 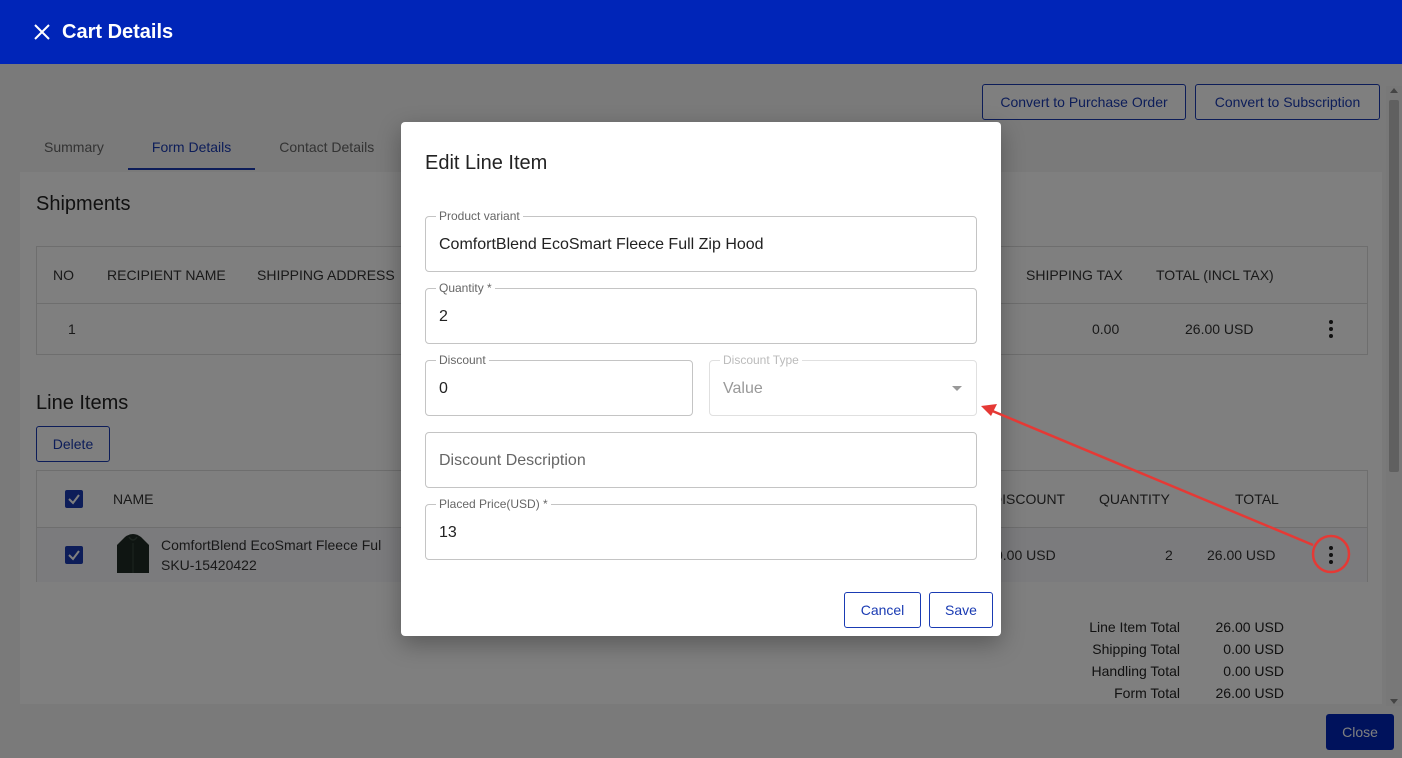 What do you see at coordinates (701, 528) in the screenshot?
I see `placed-price-field: Placed Price(USD) * 13` at bounding box center [701, 528].